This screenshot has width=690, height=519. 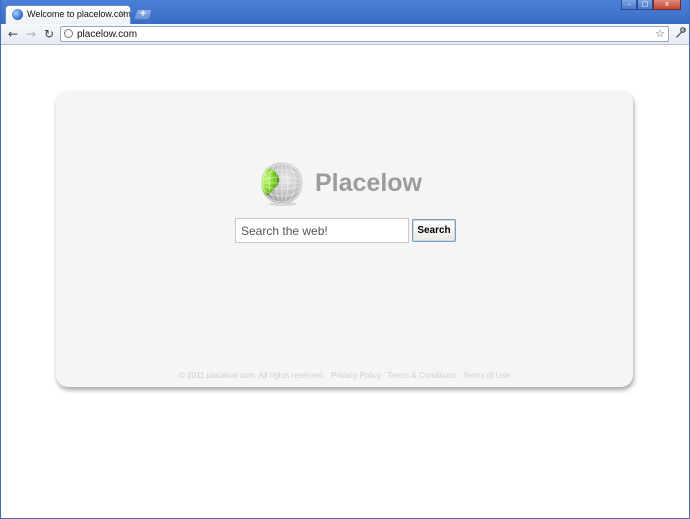 I want to click on globe-favicon-icon, so click(x=17, y=14).